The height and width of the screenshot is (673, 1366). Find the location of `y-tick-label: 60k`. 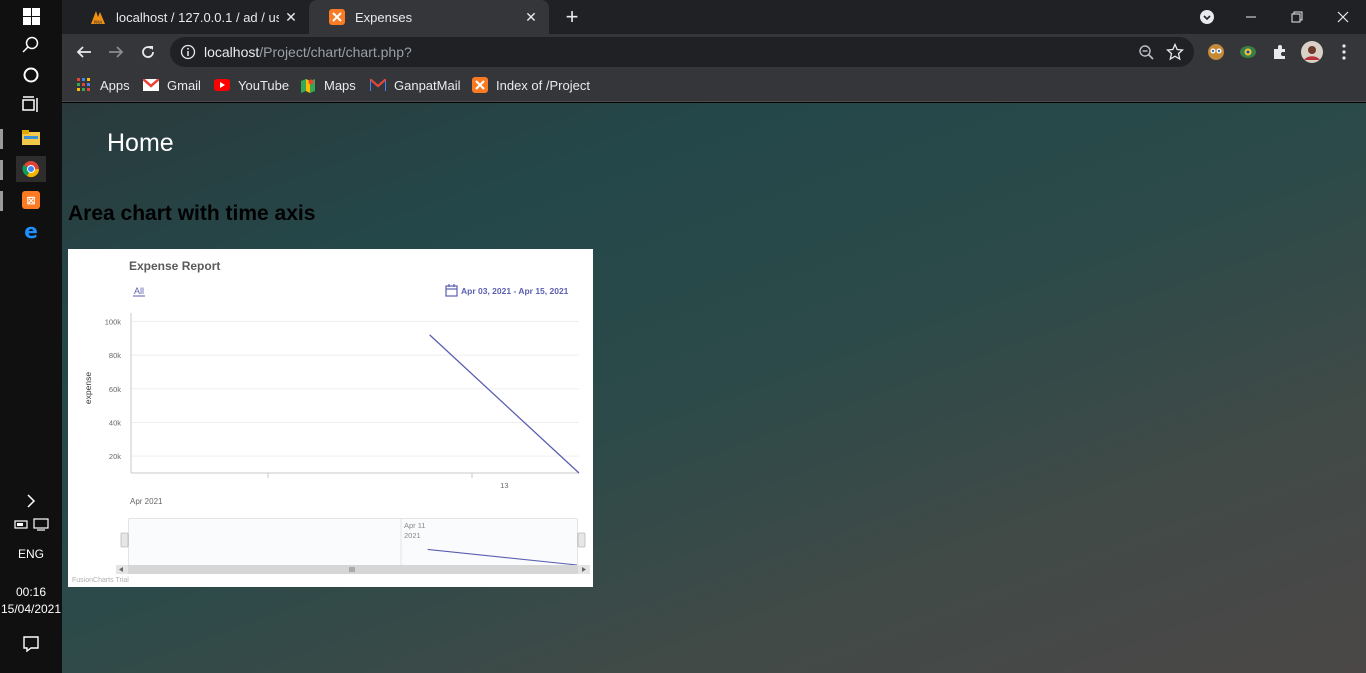

y-tick-label: 60k is located at coordinates (115, 389).